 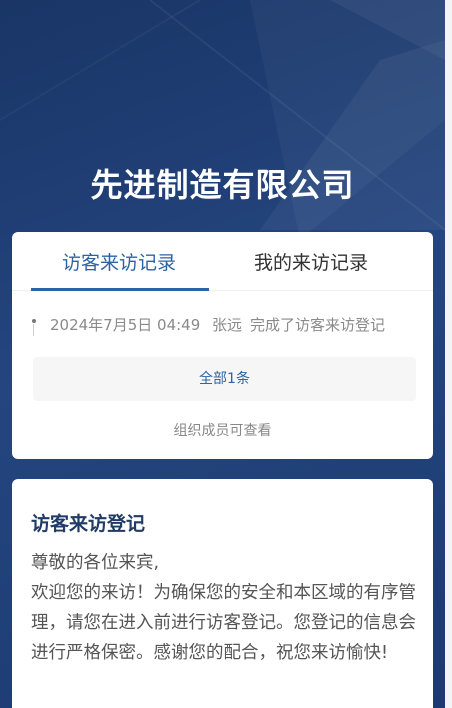 I want to click on record-time: 2024年7月5日 04:49, so click(x=125, y=325).